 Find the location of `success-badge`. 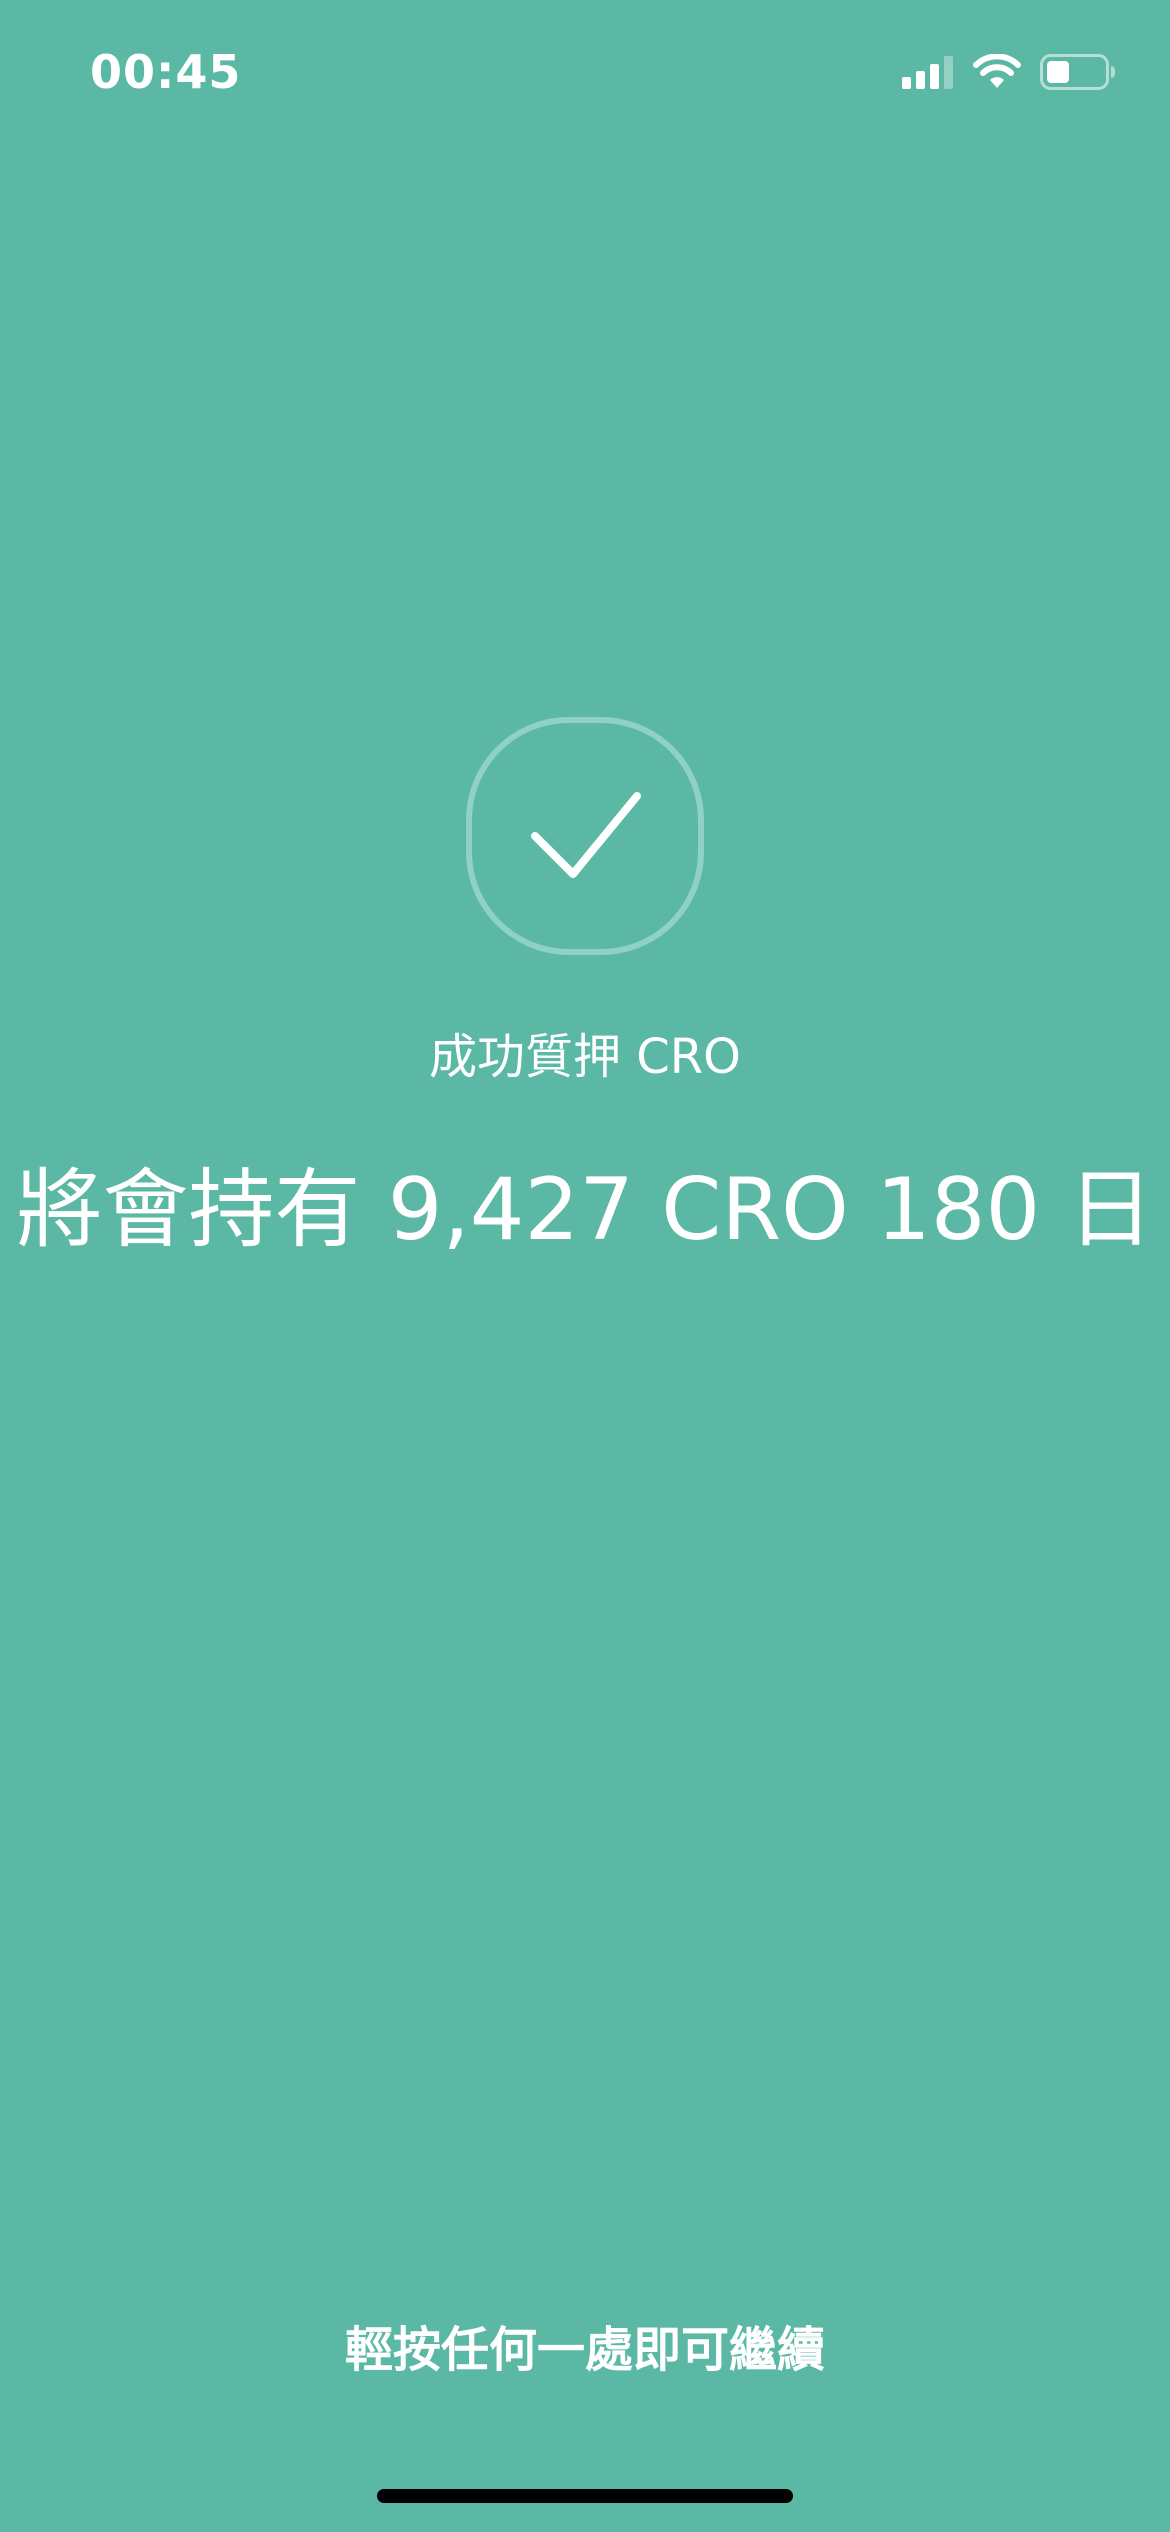

success-badge is located at coordinates (585, 836).